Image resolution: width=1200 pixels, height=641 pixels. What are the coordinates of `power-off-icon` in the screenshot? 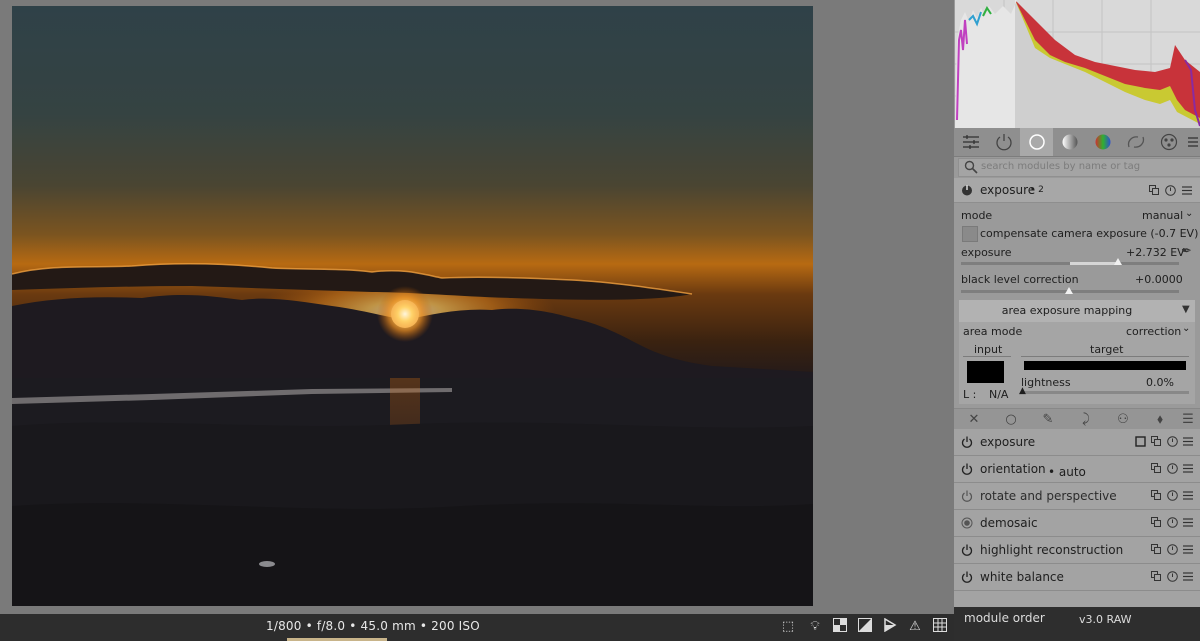 It's located at (967, 496).